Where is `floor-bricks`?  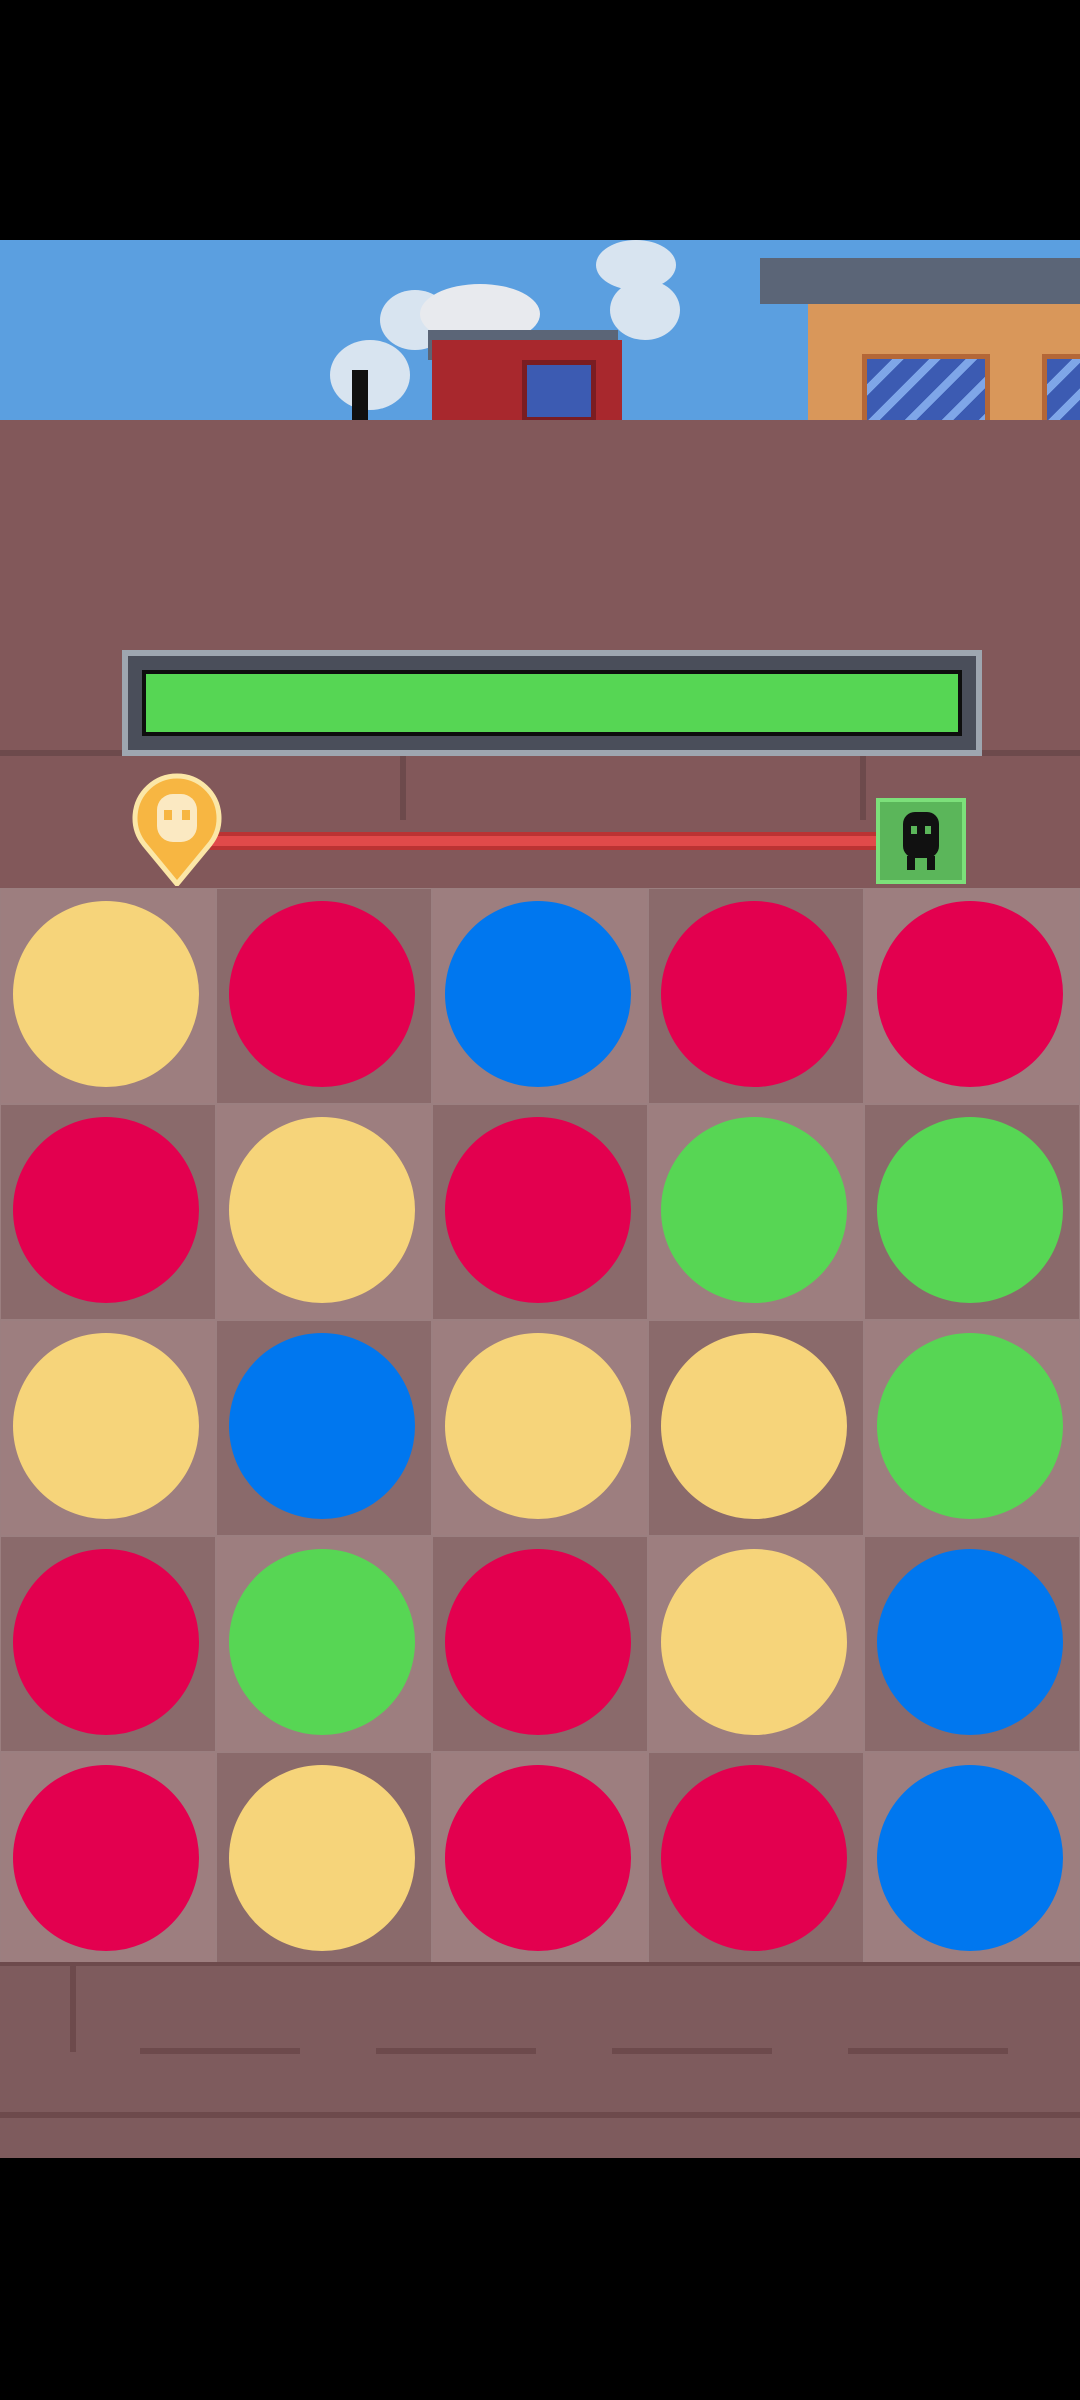 floor-bricks is located at coordinates (540, 2060).